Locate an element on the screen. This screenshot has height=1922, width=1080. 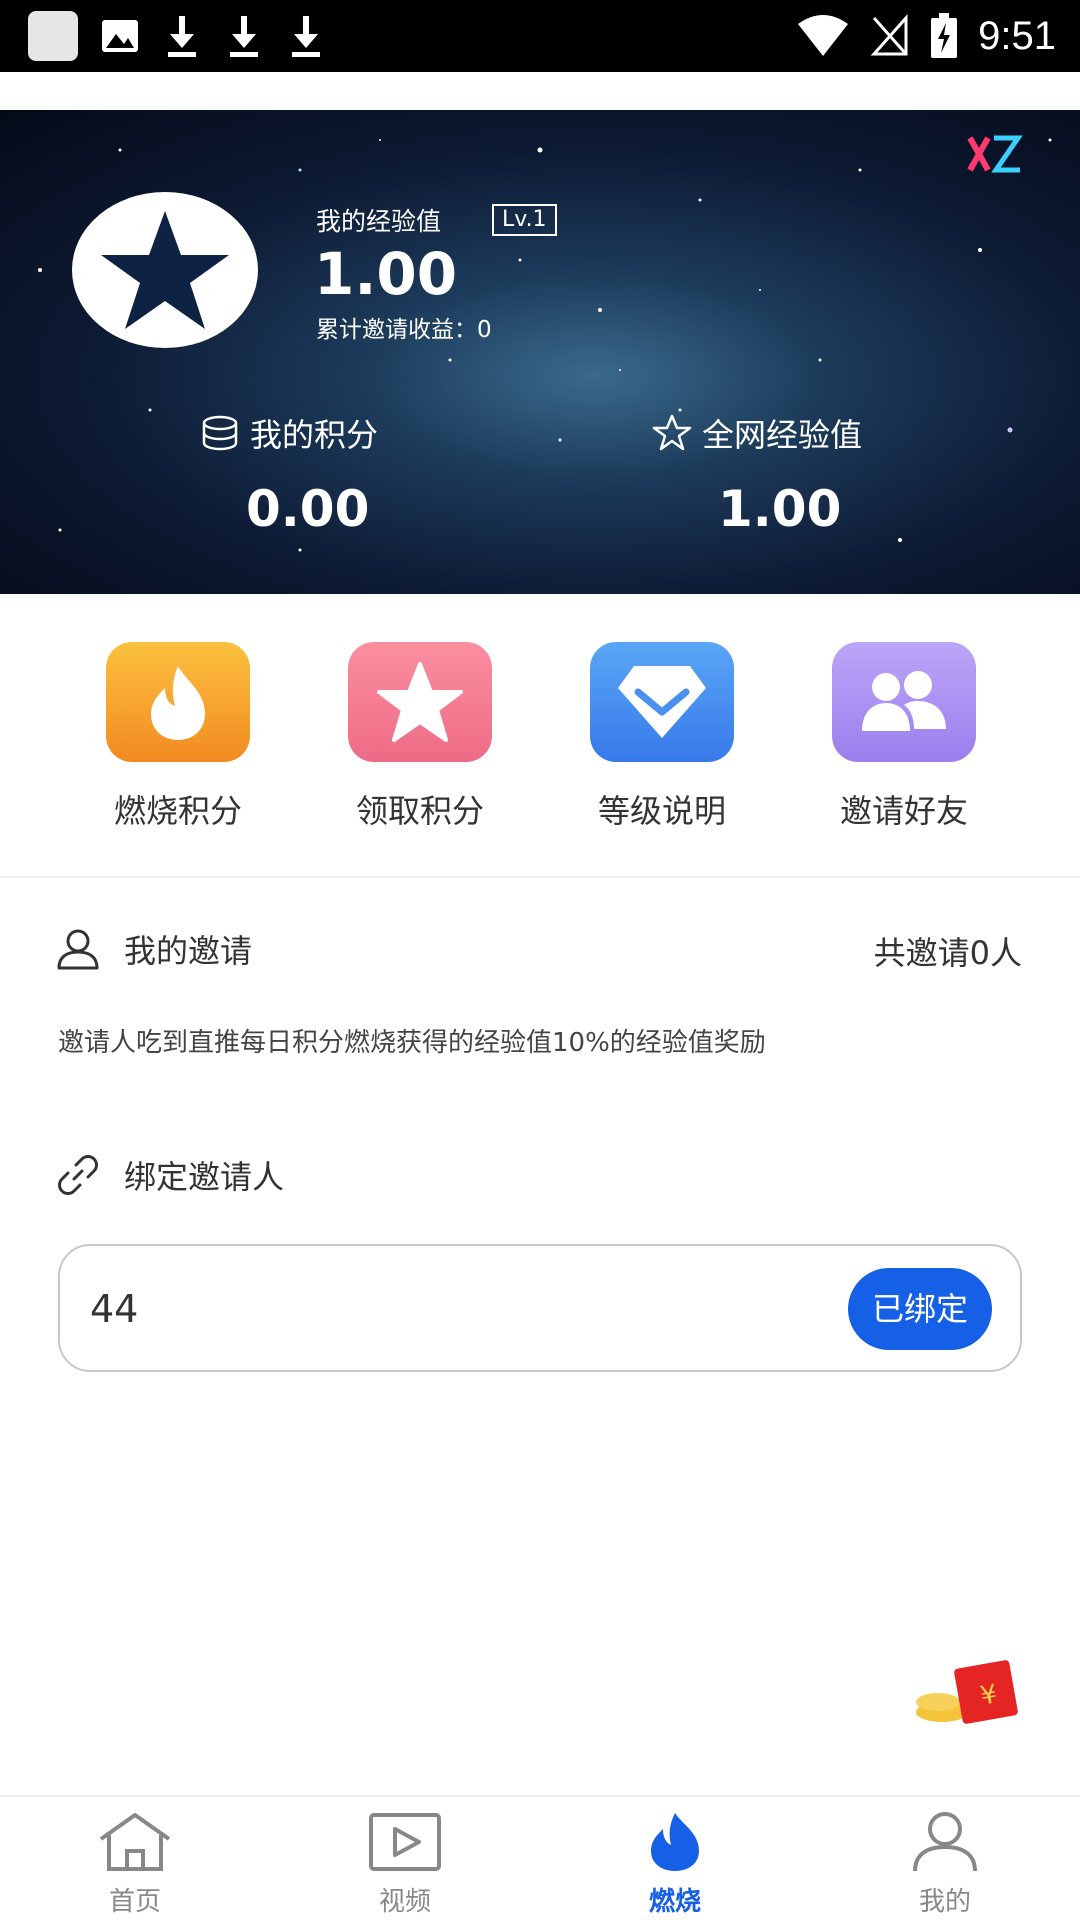
inviter-code-field: 已绑定 is located at coordinates (540, 1308).